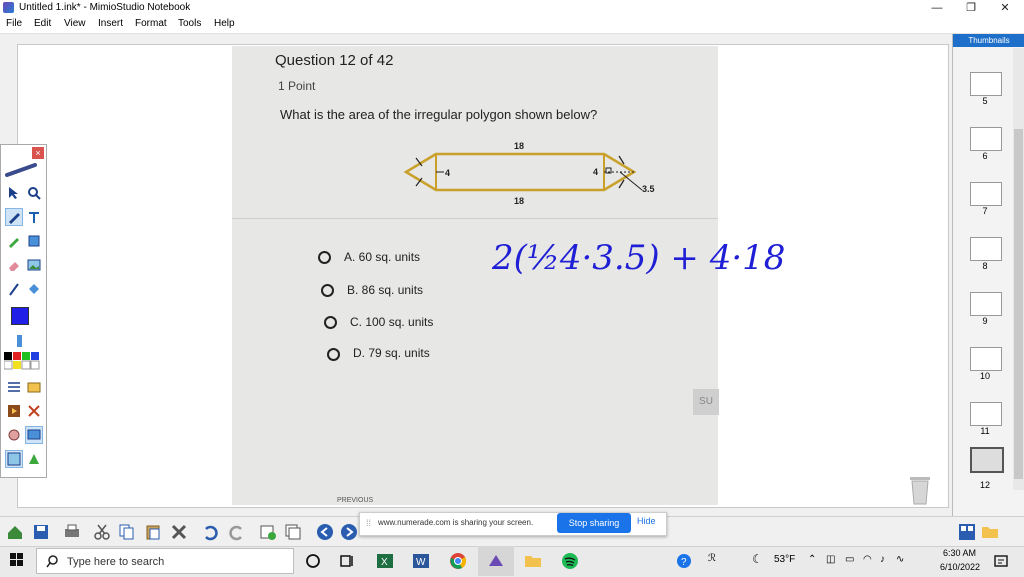  I want to click on highlighter-icon, so click(14, 241).